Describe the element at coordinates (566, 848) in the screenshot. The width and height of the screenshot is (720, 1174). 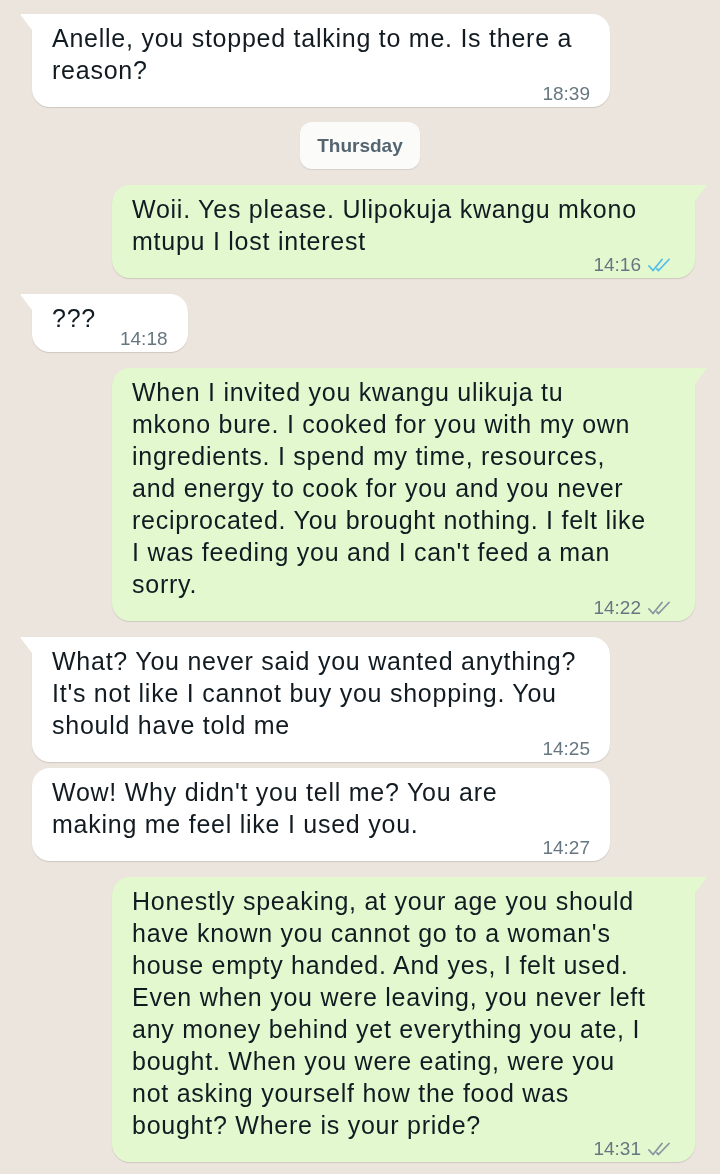
I see `message-time: 14:27` at that location.